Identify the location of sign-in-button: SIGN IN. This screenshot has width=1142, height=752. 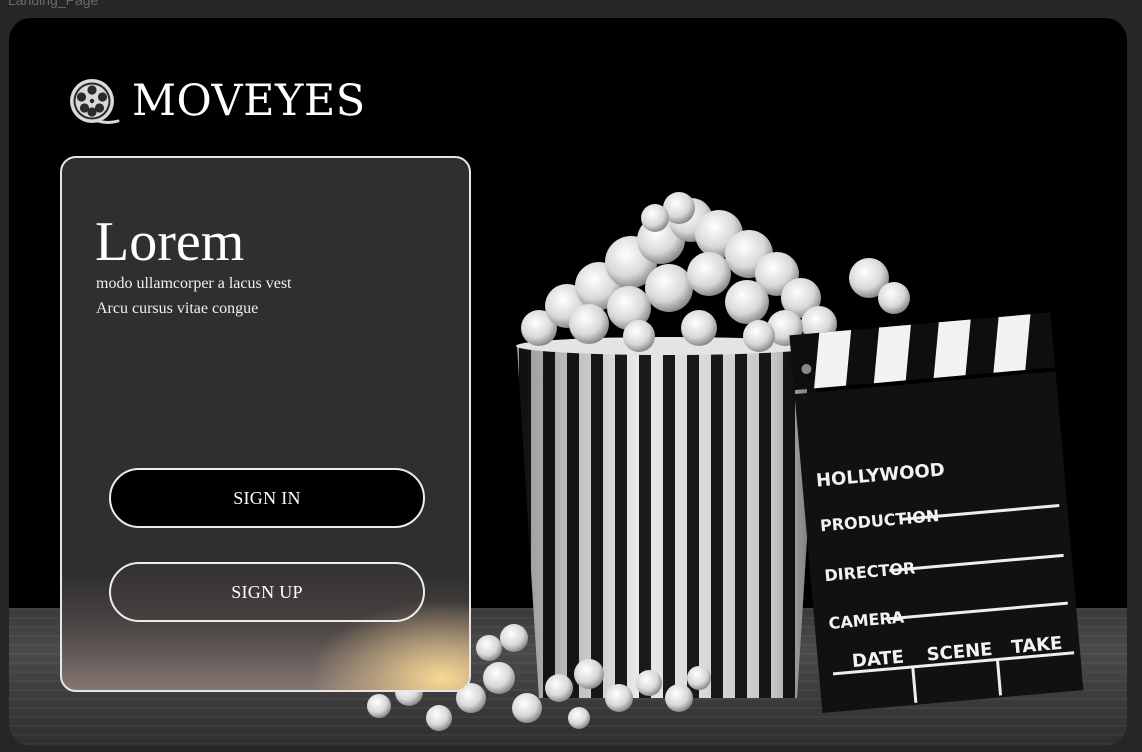
(267, 498).